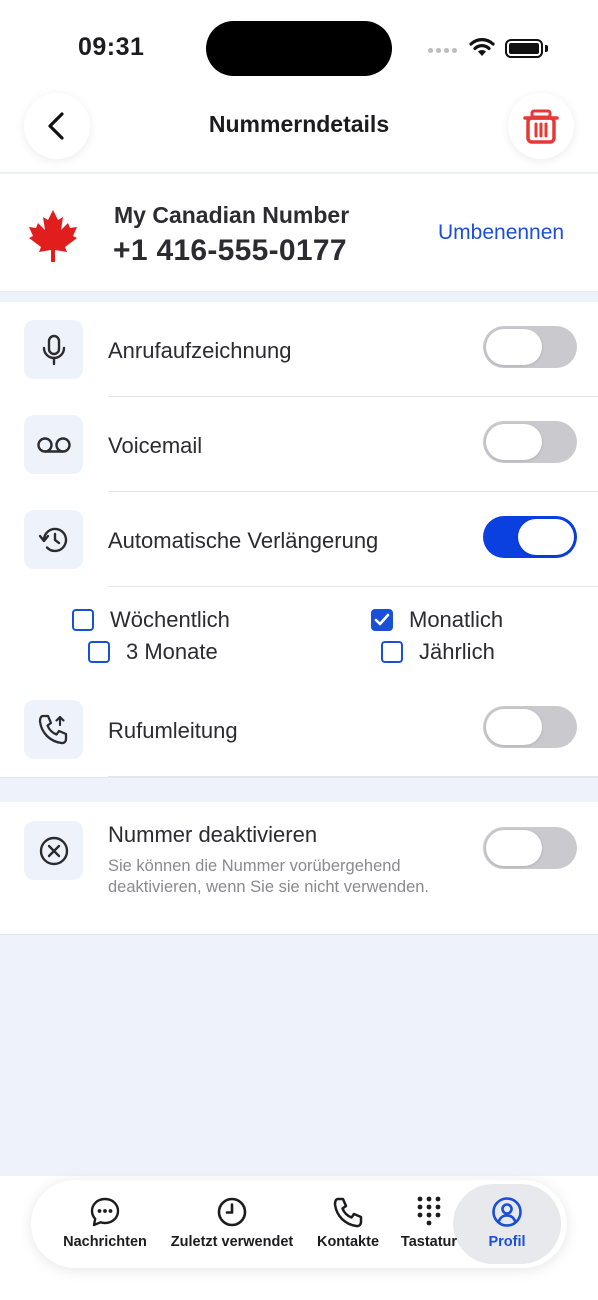 This screenshot has width=598, height=1300. What do you see at coordinates (299, 48) in the screenshot?
I see `dynamic-island` at bounding box center [299, 48].